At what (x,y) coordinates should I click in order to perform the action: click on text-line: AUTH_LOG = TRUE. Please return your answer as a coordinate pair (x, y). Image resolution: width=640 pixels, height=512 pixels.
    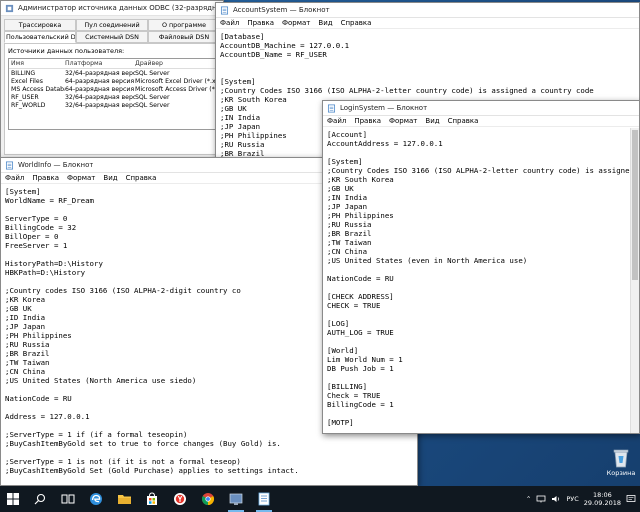
    Looking at the image, I should click on (360, 332).